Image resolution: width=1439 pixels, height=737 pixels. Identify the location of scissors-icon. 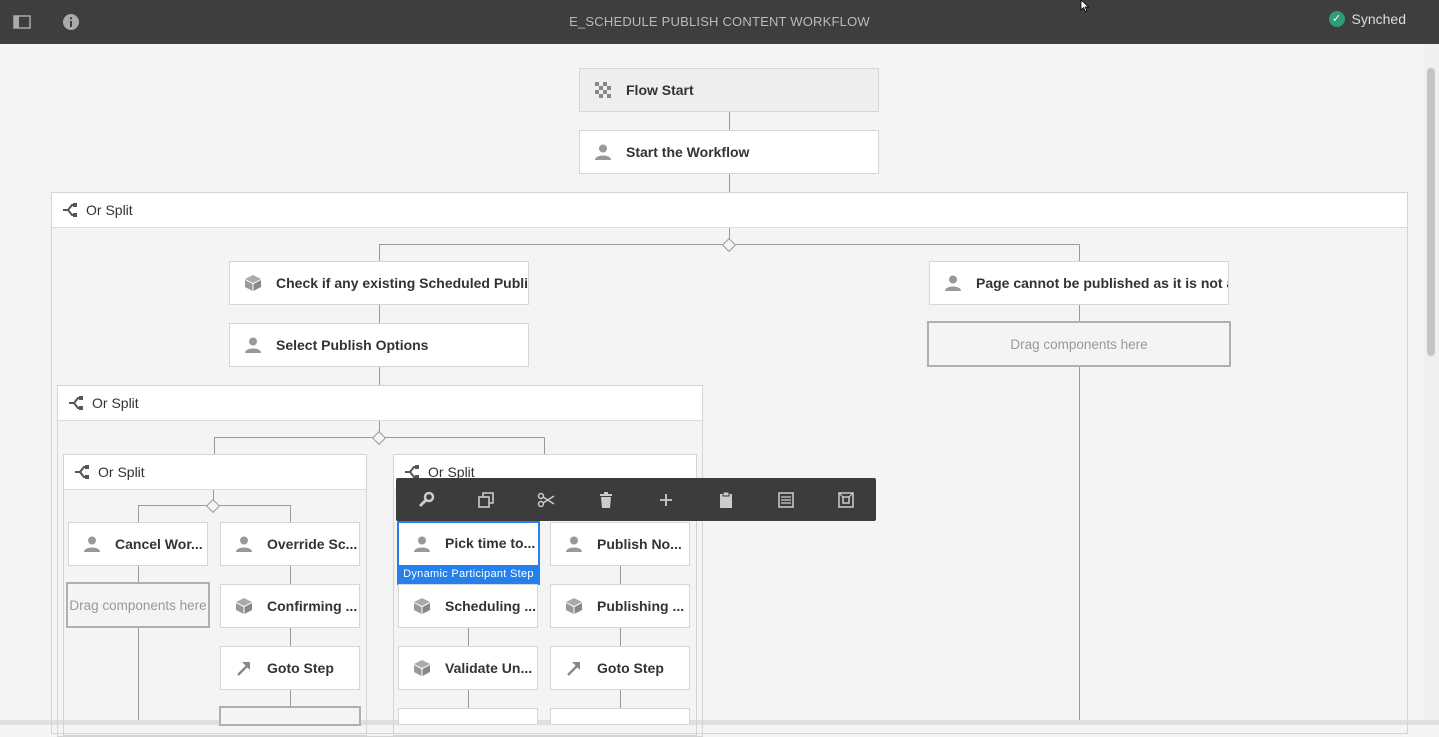
(546, 499).